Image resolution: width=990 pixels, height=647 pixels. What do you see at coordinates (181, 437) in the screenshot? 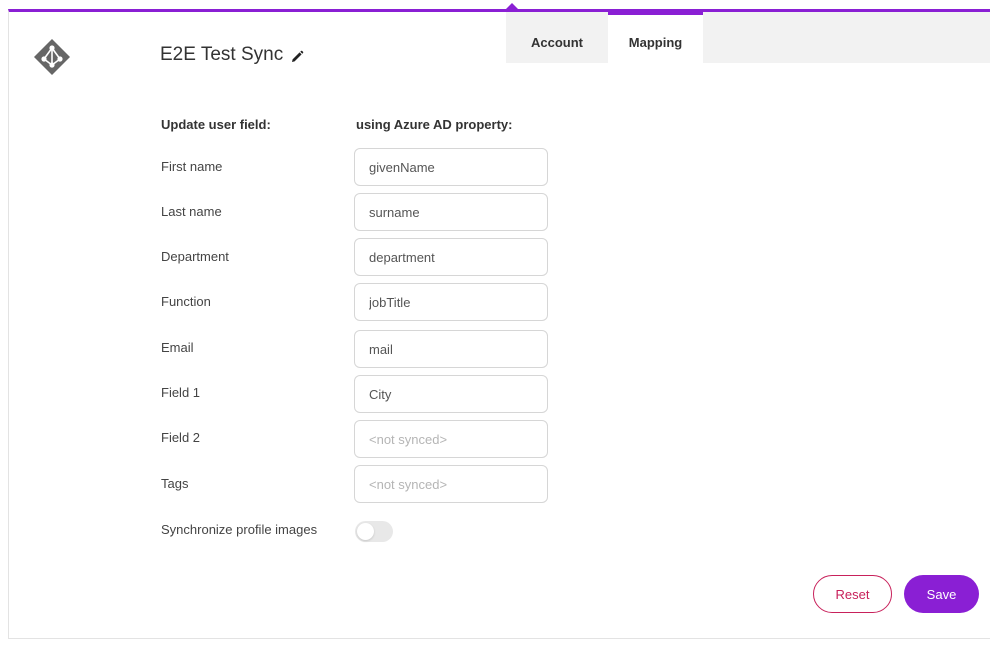
I see `label-field-2: Field 2` at bounding box center [181, 437].